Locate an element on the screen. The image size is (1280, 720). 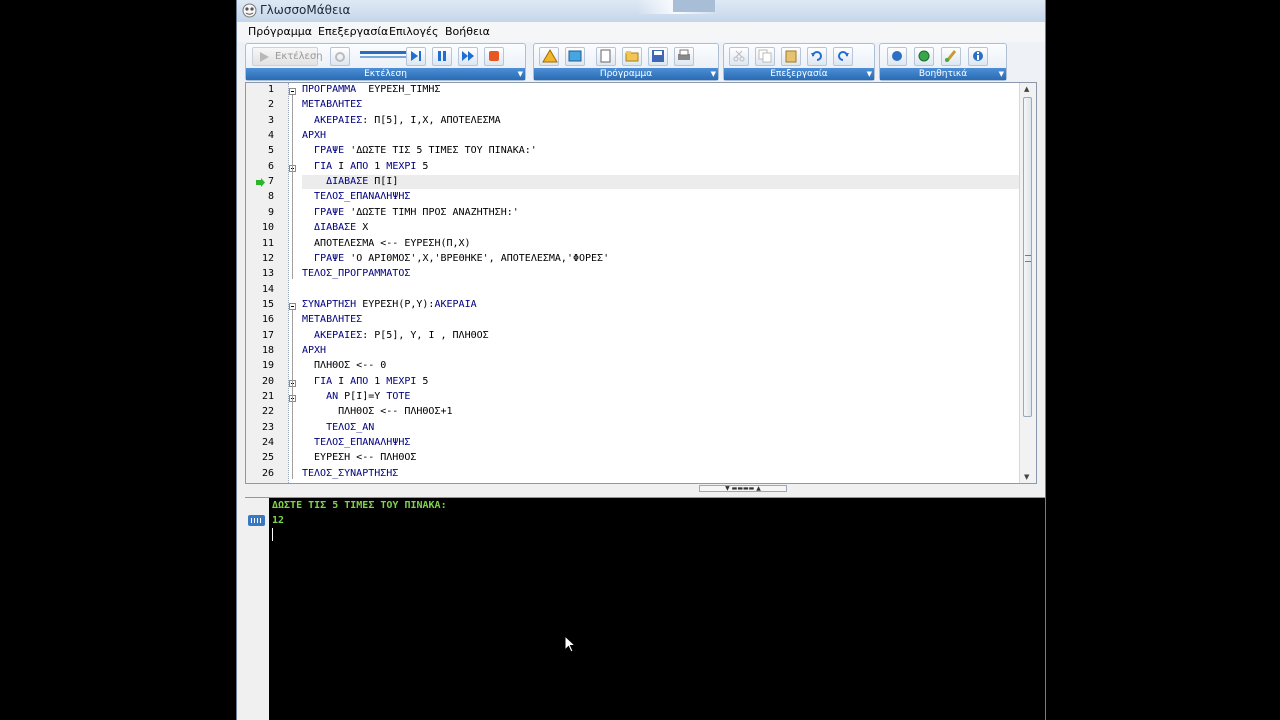
cut-button is located at coordinates (739, 56).